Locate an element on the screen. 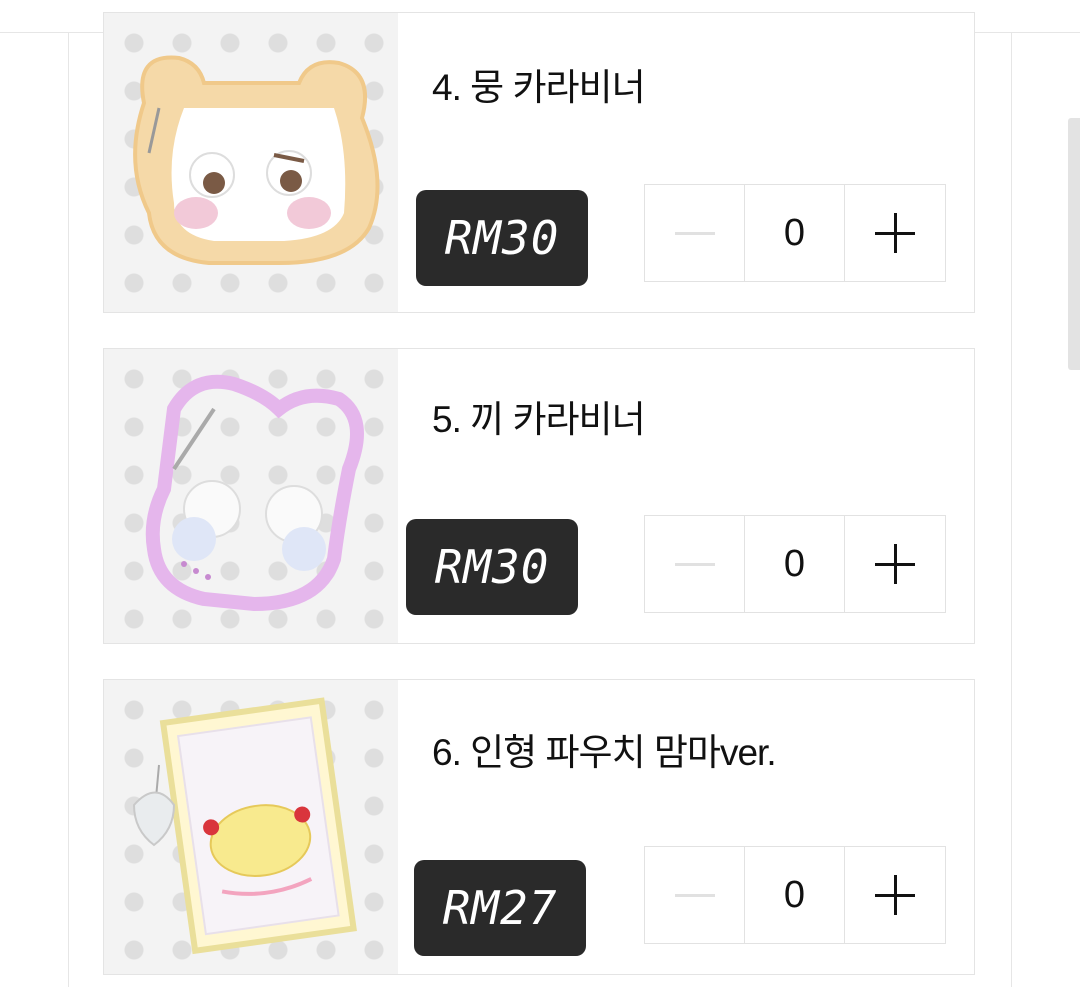 The height and width of the screenshot is (987, 1080). content-frame-left is located at coordinates (68, 509).